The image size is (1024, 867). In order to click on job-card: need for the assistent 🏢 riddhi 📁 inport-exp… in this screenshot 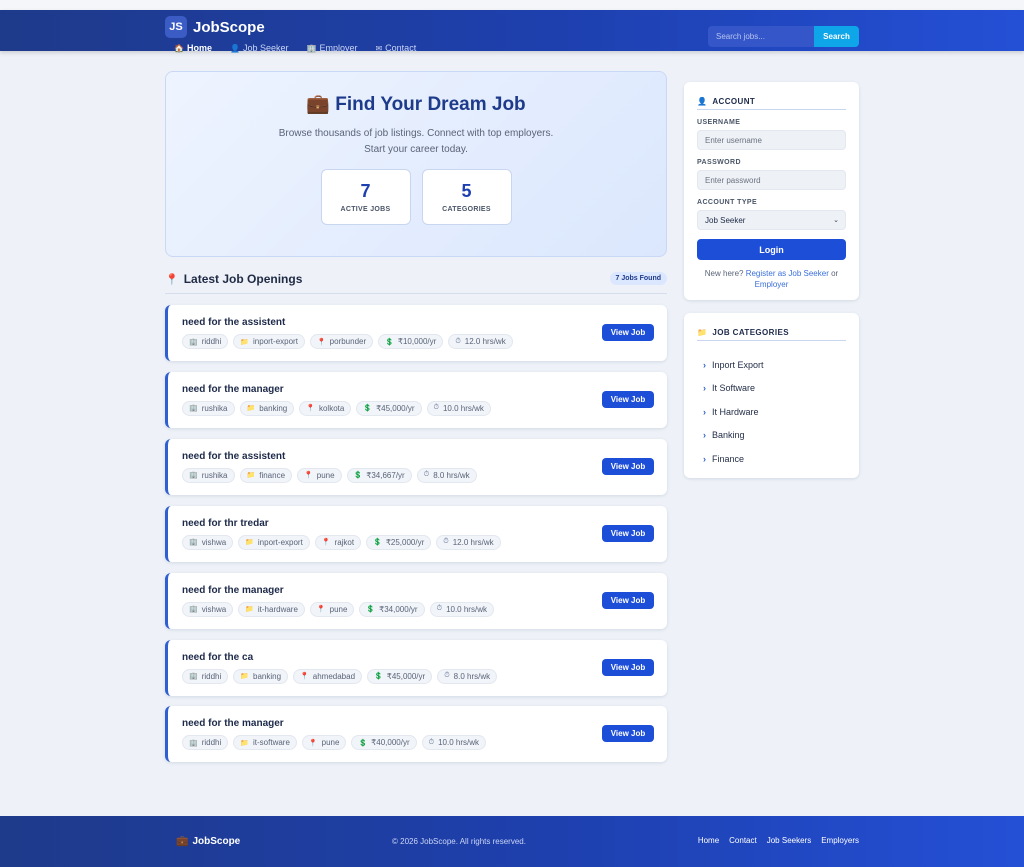, I will do `click(416, 333)`.